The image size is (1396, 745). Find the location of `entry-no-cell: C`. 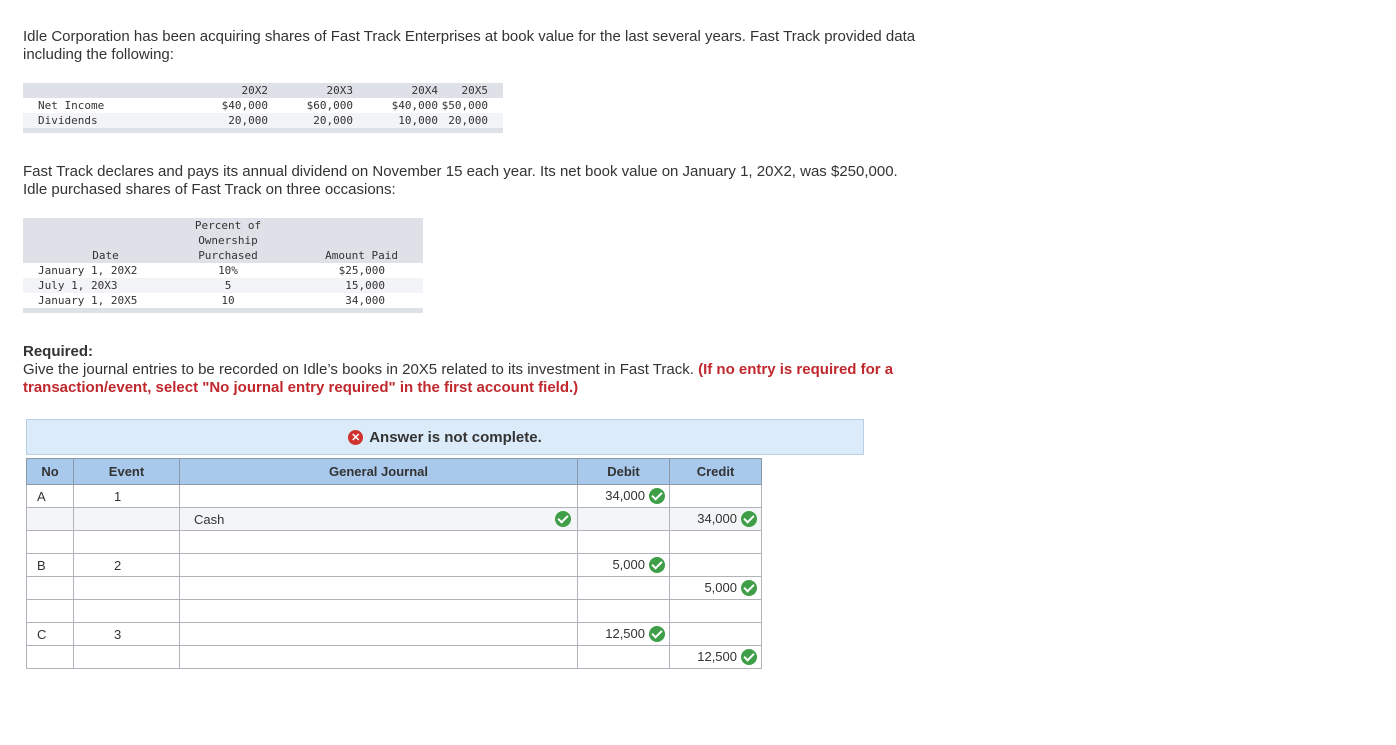

entry-no-cell: C is located at coordinates (50, 634).